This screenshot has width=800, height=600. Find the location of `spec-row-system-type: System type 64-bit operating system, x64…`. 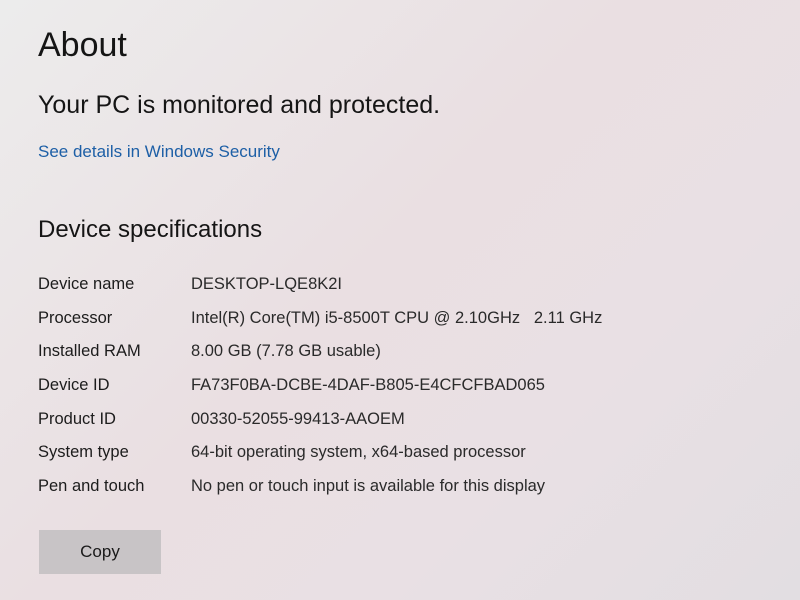

spec-row-system-type: System type 64-bit operating system, x64… is located at coordinates (320, 453).